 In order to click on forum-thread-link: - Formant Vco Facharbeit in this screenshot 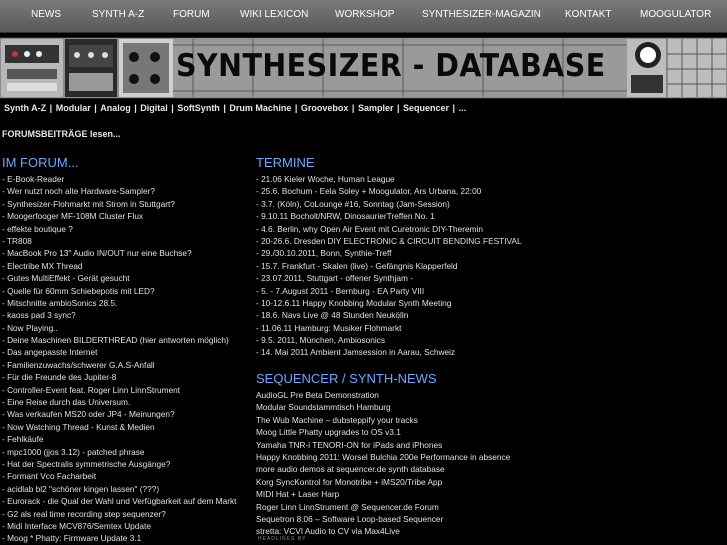, I will do `click(49, 476)`.